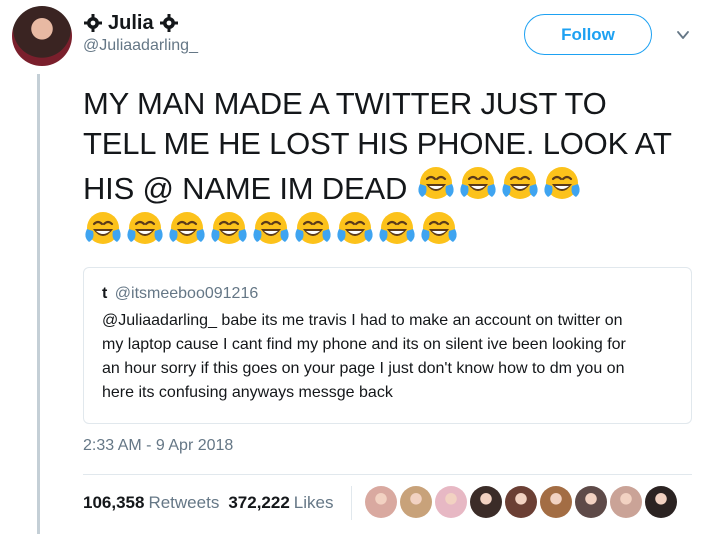 The height and width of the screenshot is (534, 715). Describe the element at coordinates (158, 446) in the screenshot. I see `tweet-timestamp: 2:33 AM - 9 Apr 2018` at that location.